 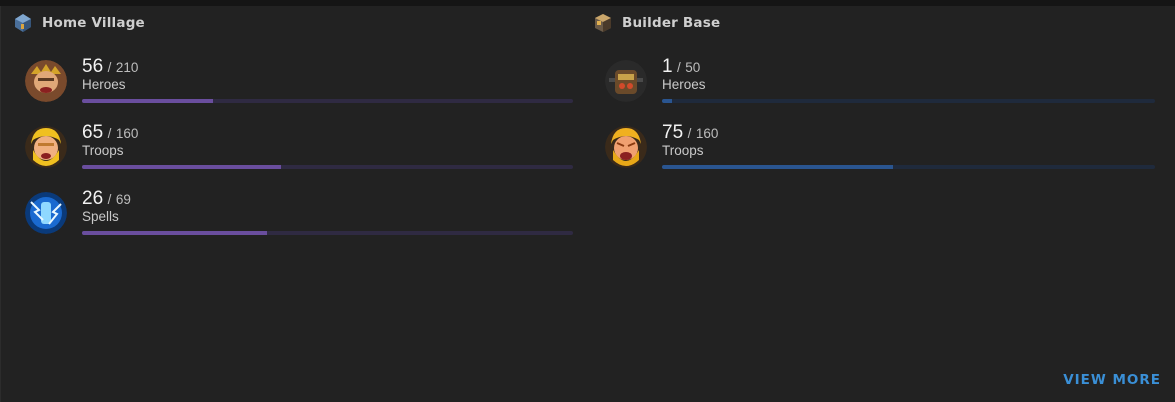 I want to click on builder-base-header: Builder Base, so click(x=656, y=23).